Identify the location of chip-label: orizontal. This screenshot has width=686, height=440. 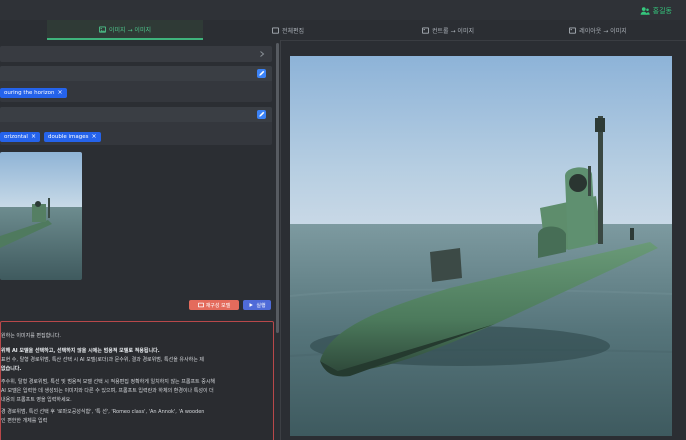
(16, 137).